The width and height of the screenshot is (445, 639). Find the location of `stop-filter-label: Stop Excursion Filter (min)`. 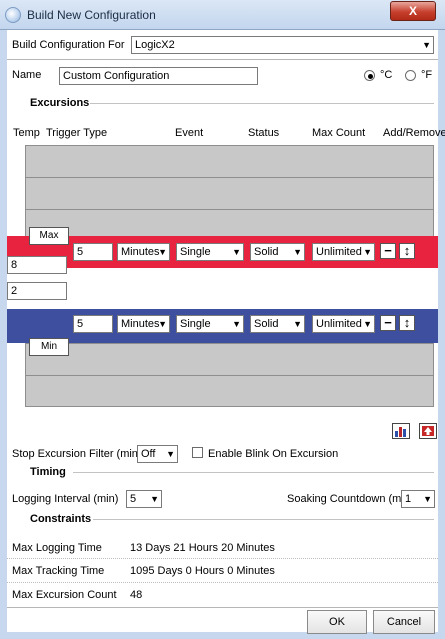

stop-filter-label: Stop Excursion Filter (min) is located at coordinates (77, 454).